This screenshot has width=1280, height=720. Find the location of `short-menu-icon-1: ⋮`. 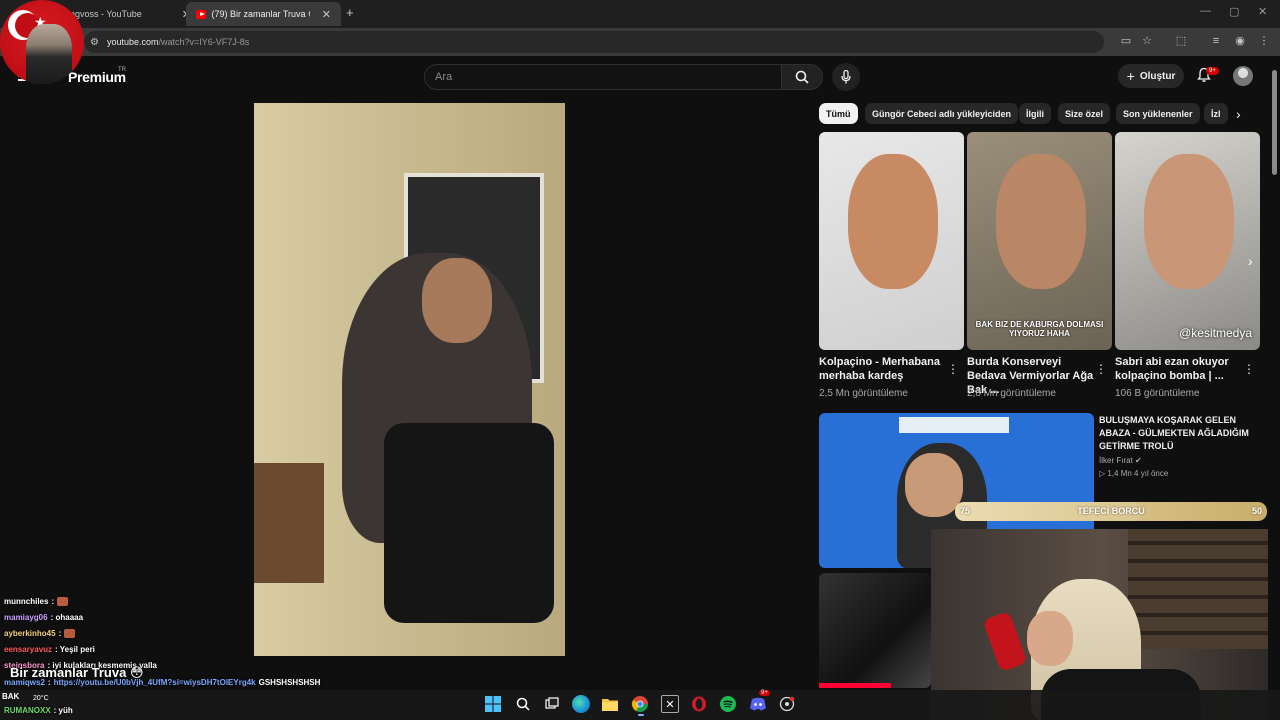

short-menu-icon-1: ⋮ is located at coordinates (953, 369).